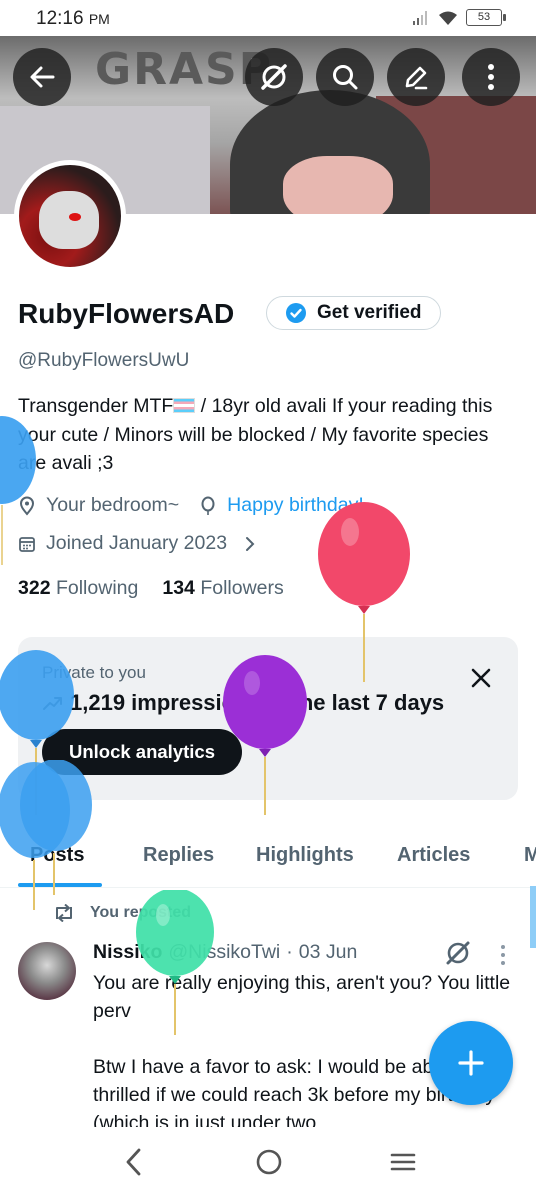 This screenshot has width=536, height=1200. I want to click on avatar-art, so click(69, 220).